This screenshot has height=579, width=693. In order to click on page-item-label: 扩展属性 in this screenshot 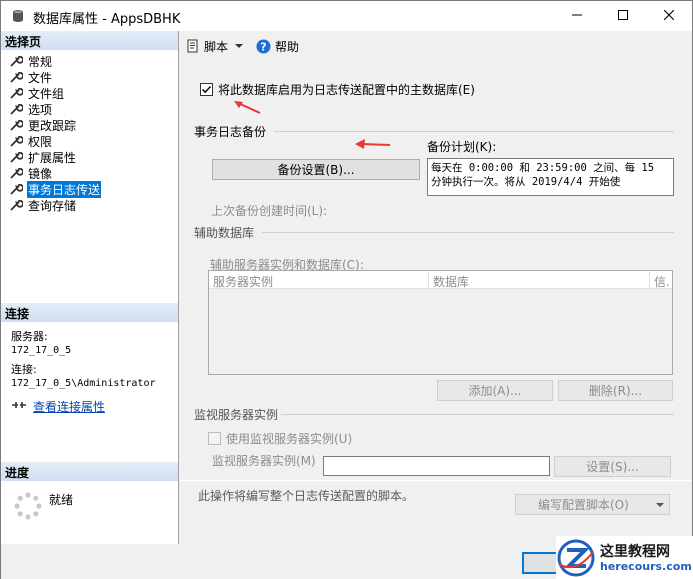, I will do `click(52, 157)`.